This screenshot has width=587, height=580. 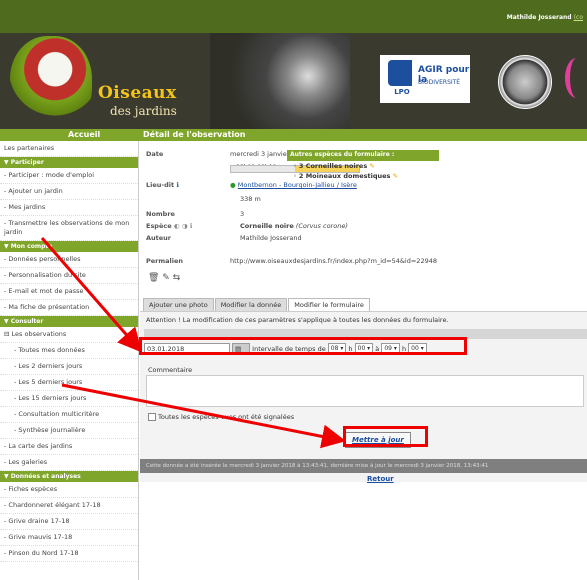 I want to click on comment-textarea, so click(x=365, y=391).